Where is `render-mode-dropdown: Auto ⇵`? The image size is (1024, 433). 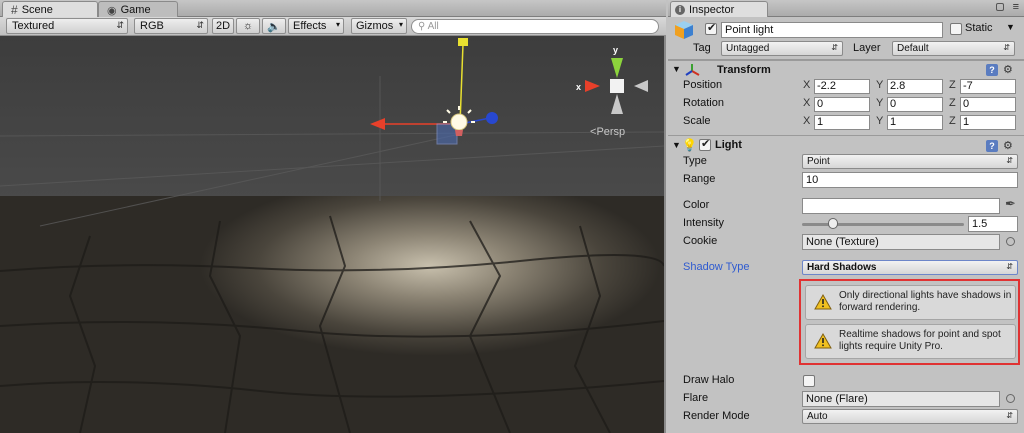 render-mode-dropdown: Auto ⇵ is located at coordinates (910, 416).